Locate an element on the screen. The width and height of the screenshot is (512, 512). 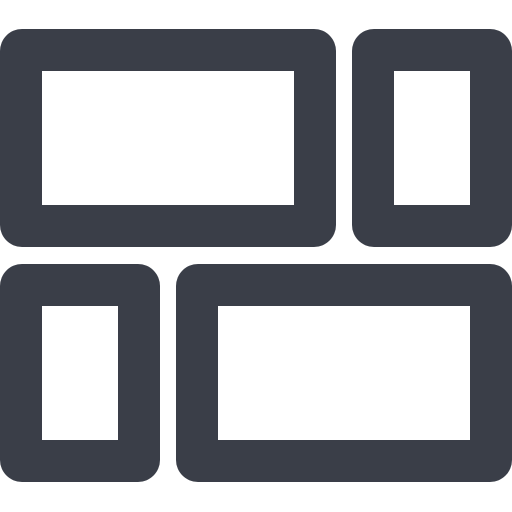
tile-top-narrow is located at coordinates (432, 138).